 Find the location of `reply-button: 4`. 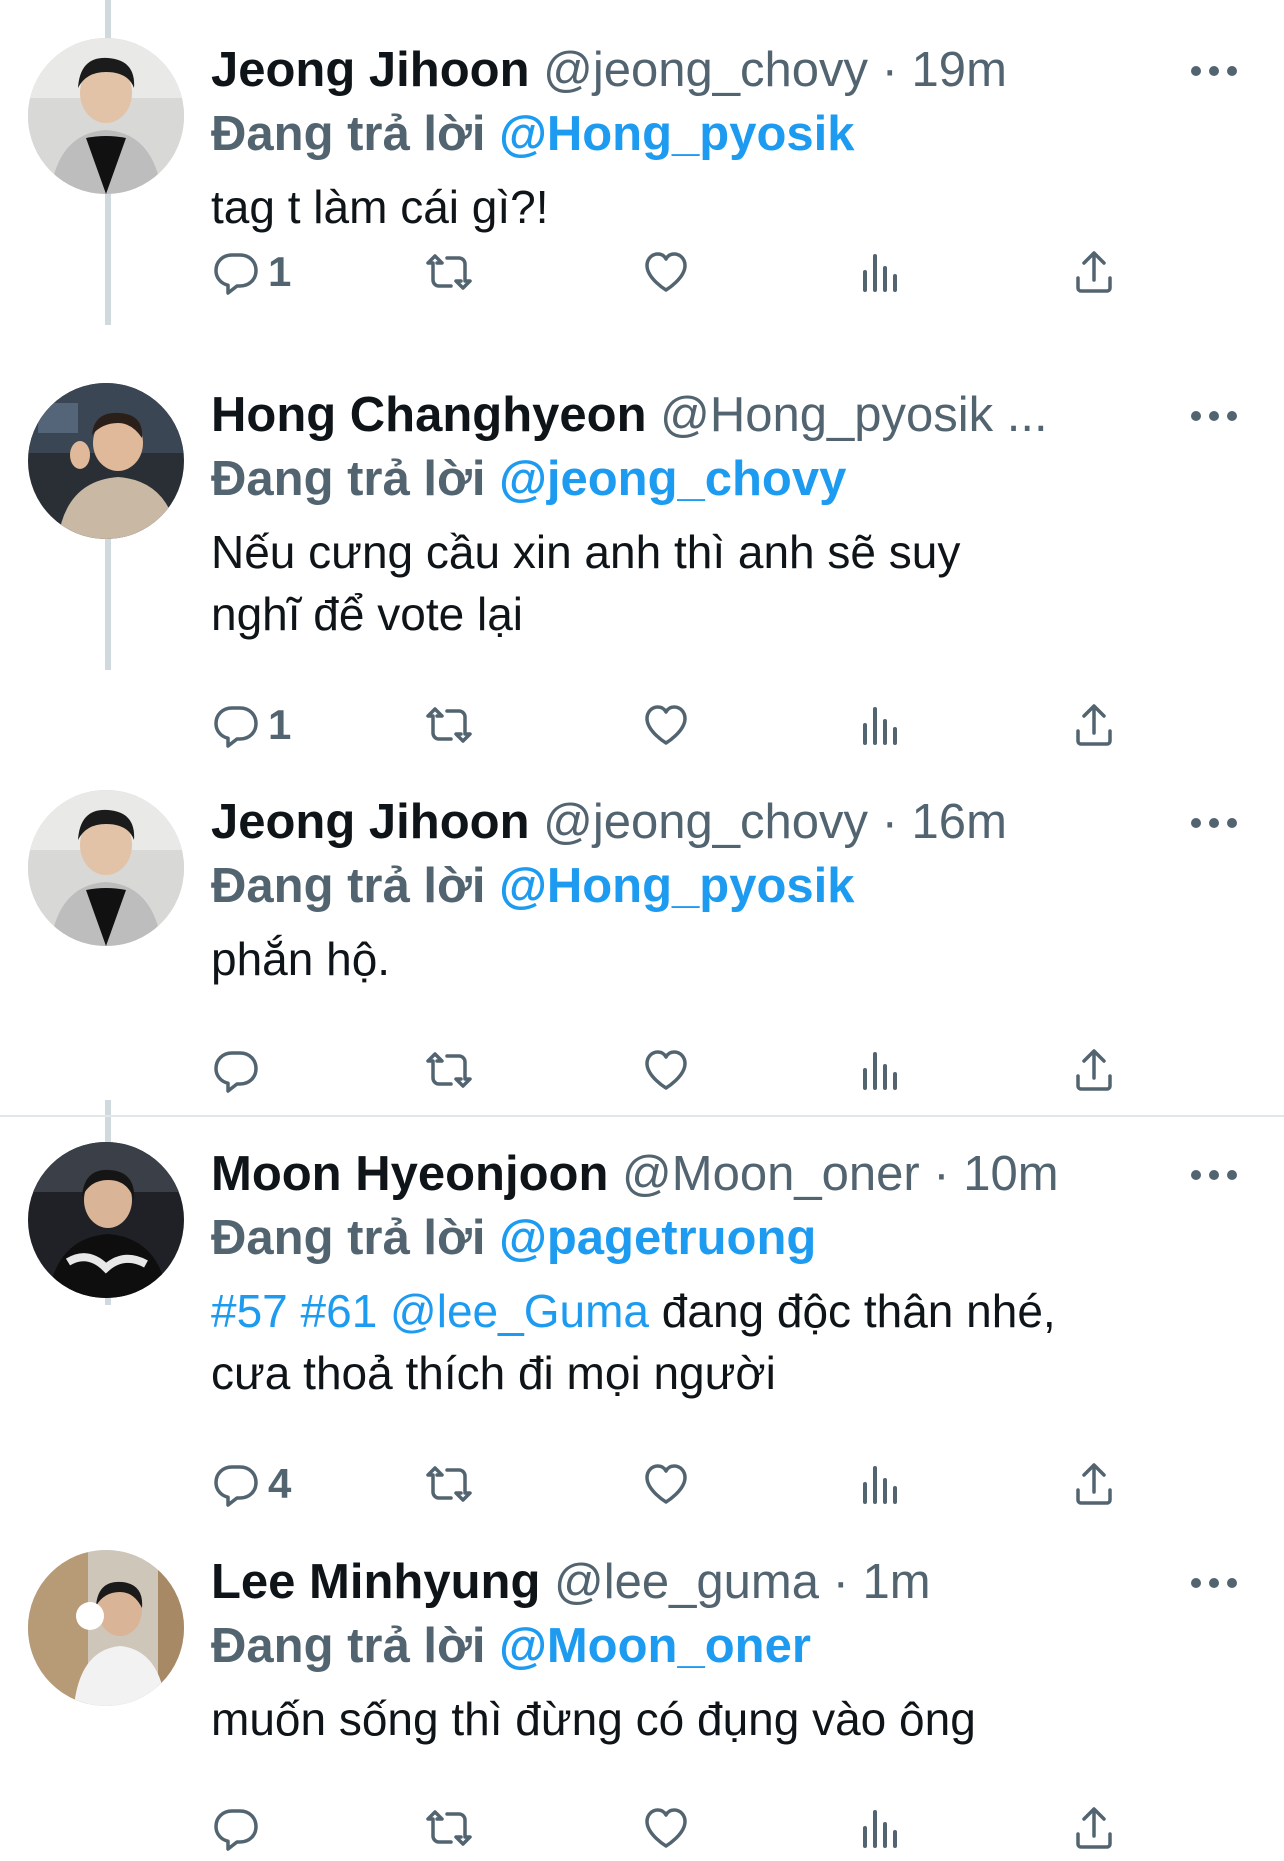

reply-button: 4 is located at coordinates (251, 1484).